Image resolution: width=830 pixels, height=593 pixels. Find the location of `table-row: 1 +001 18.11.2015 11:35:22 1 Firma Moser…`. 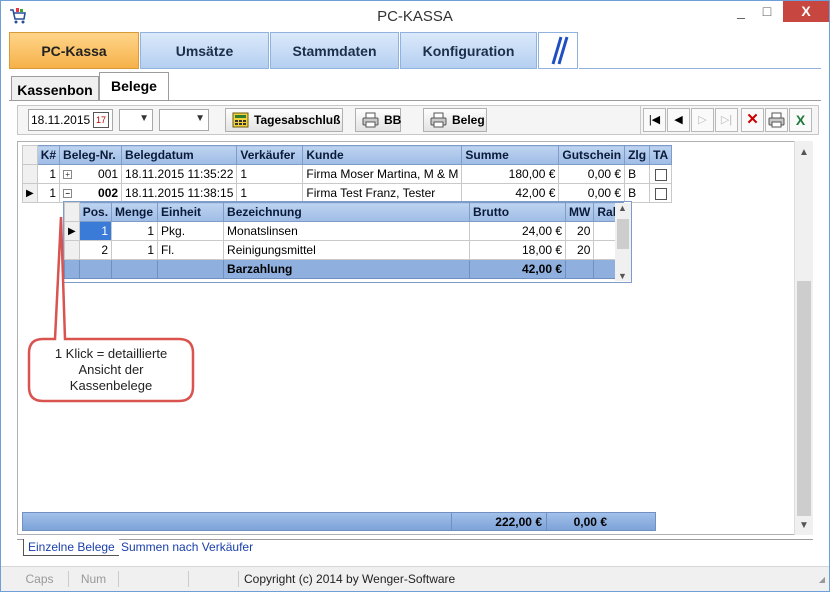

table-row: 1 +001 18.11.2015 11:35:22 1 Firma Moser… is located at coordinates (347, 174).